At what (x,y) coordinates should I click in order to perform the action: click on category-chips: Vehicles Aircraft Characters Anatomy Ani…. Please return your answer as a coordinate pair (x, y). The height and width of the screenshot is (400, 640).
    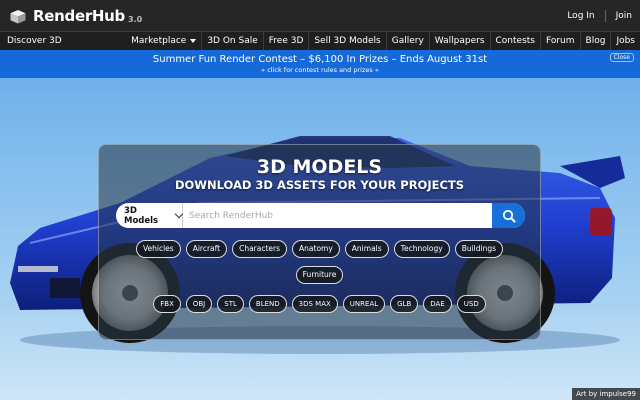
    Looking at the image, I should click on (319, 249).